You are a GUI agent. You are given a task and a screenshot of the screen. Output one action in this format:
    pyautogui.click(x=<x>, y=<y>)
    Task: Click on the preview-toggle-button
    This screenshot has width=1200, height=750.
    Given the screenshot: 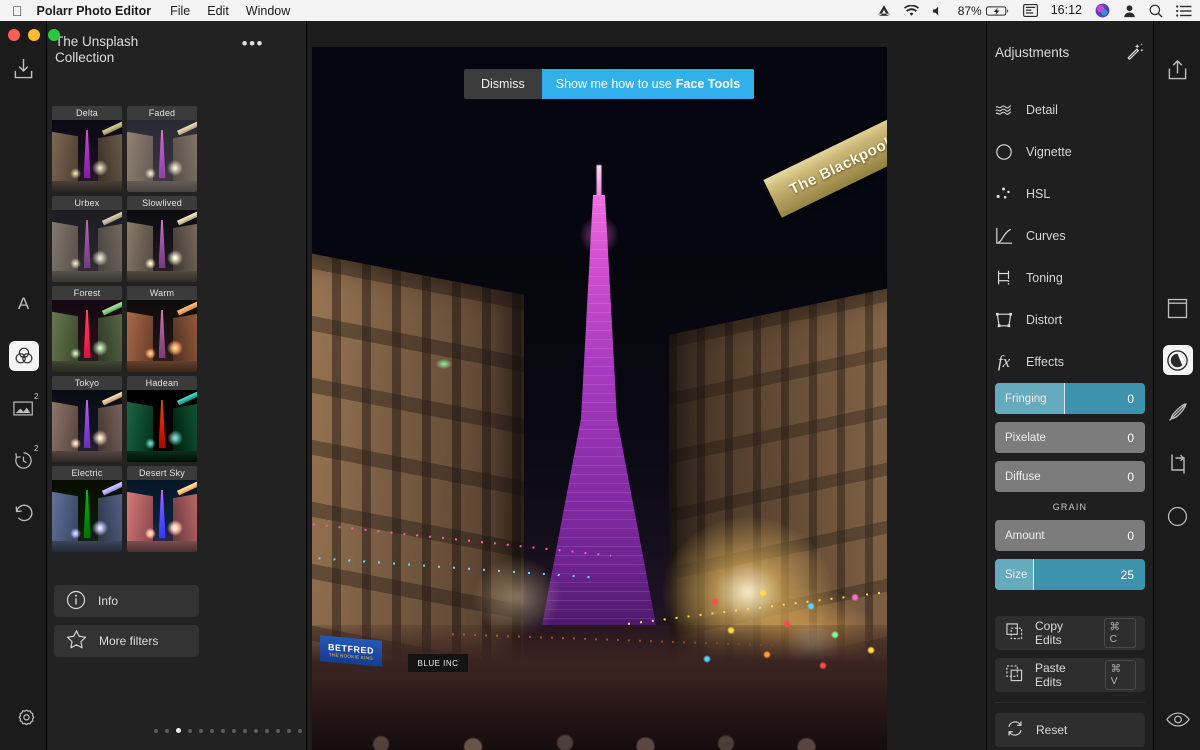 What is the action you would take?
    pyautogui.click(x=1178, y=719)
    